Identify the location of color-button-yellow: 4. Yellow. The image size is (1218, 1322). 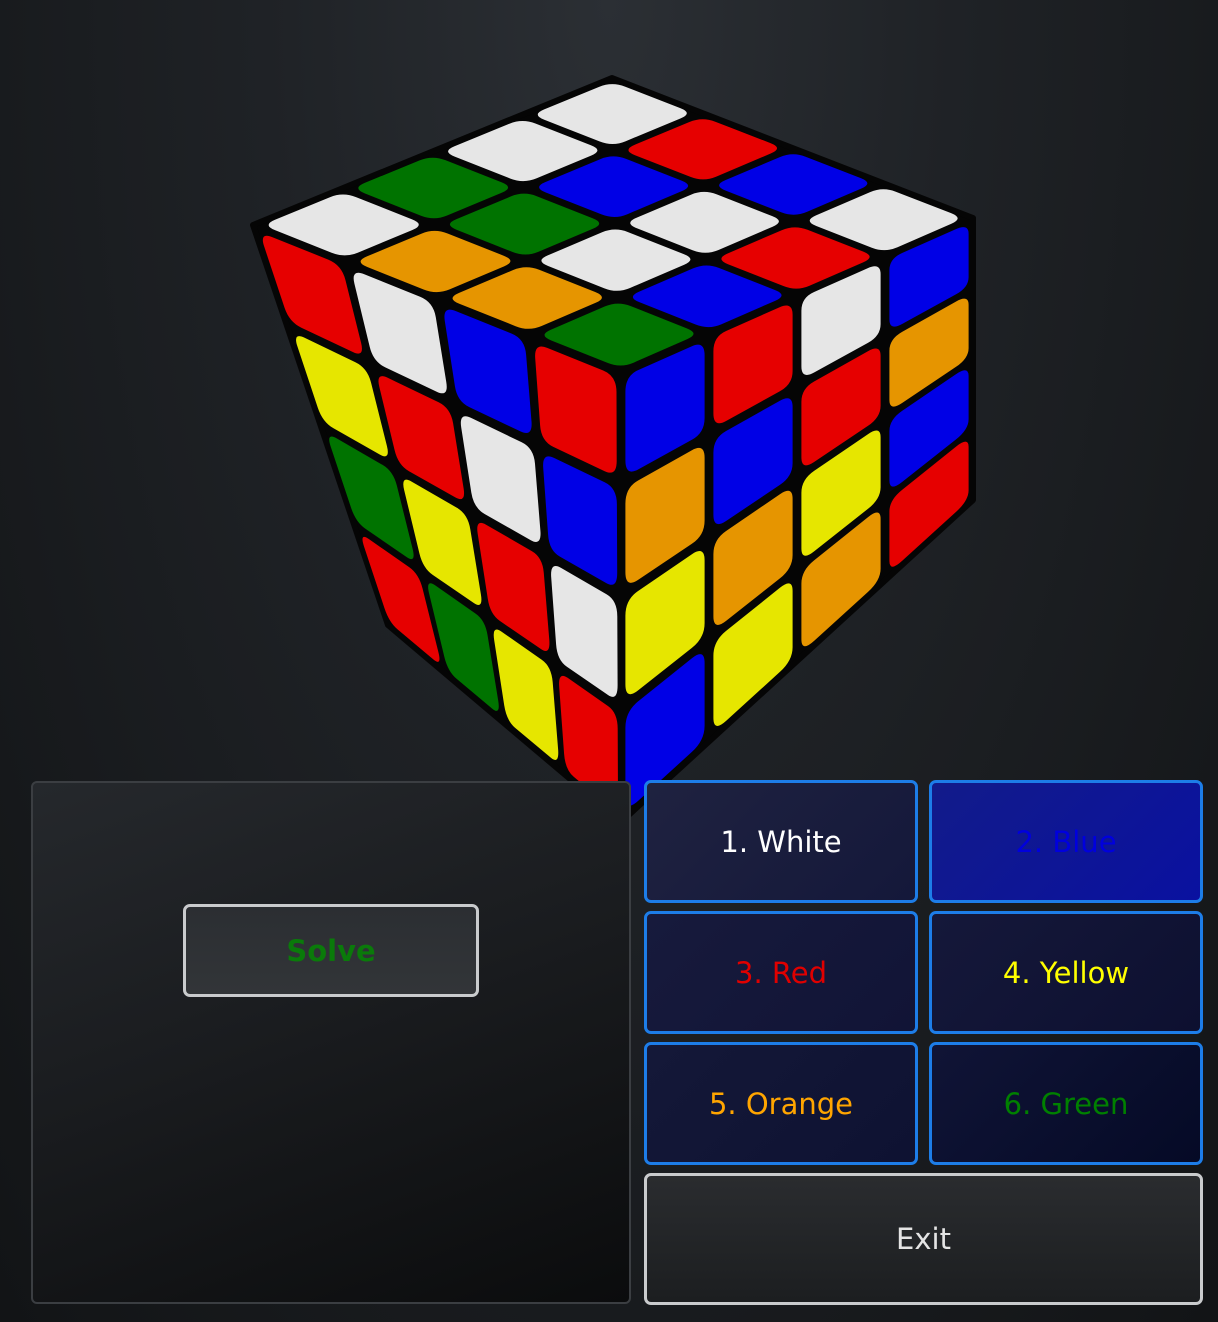
(1066, 972).